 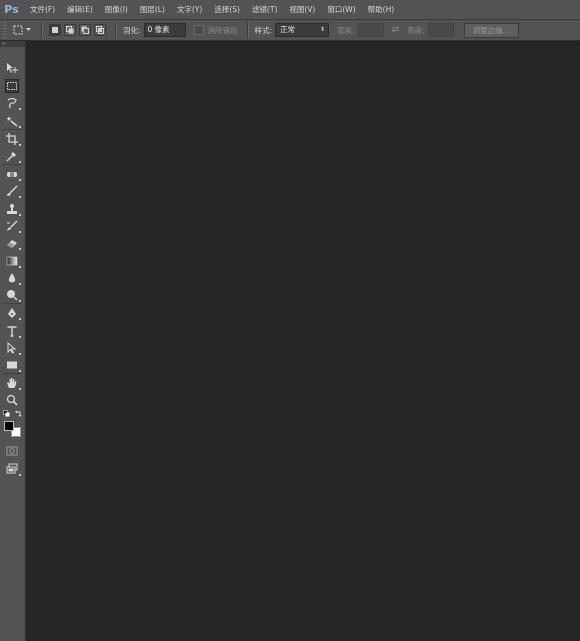 What do you see at coordinates (5, 30) in the screenshot?
I see `options-bar-grip` at bounding box center [5, 30].